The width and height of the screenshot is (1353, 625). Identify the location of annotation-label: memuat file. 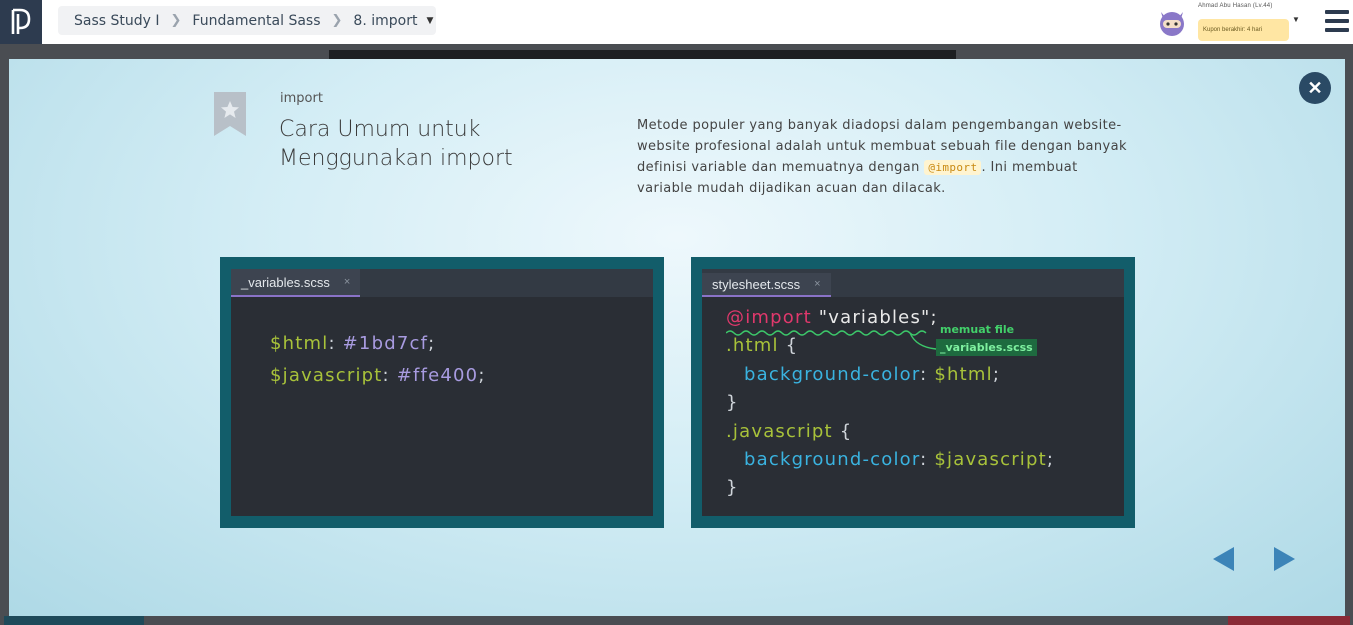
(977, 329).